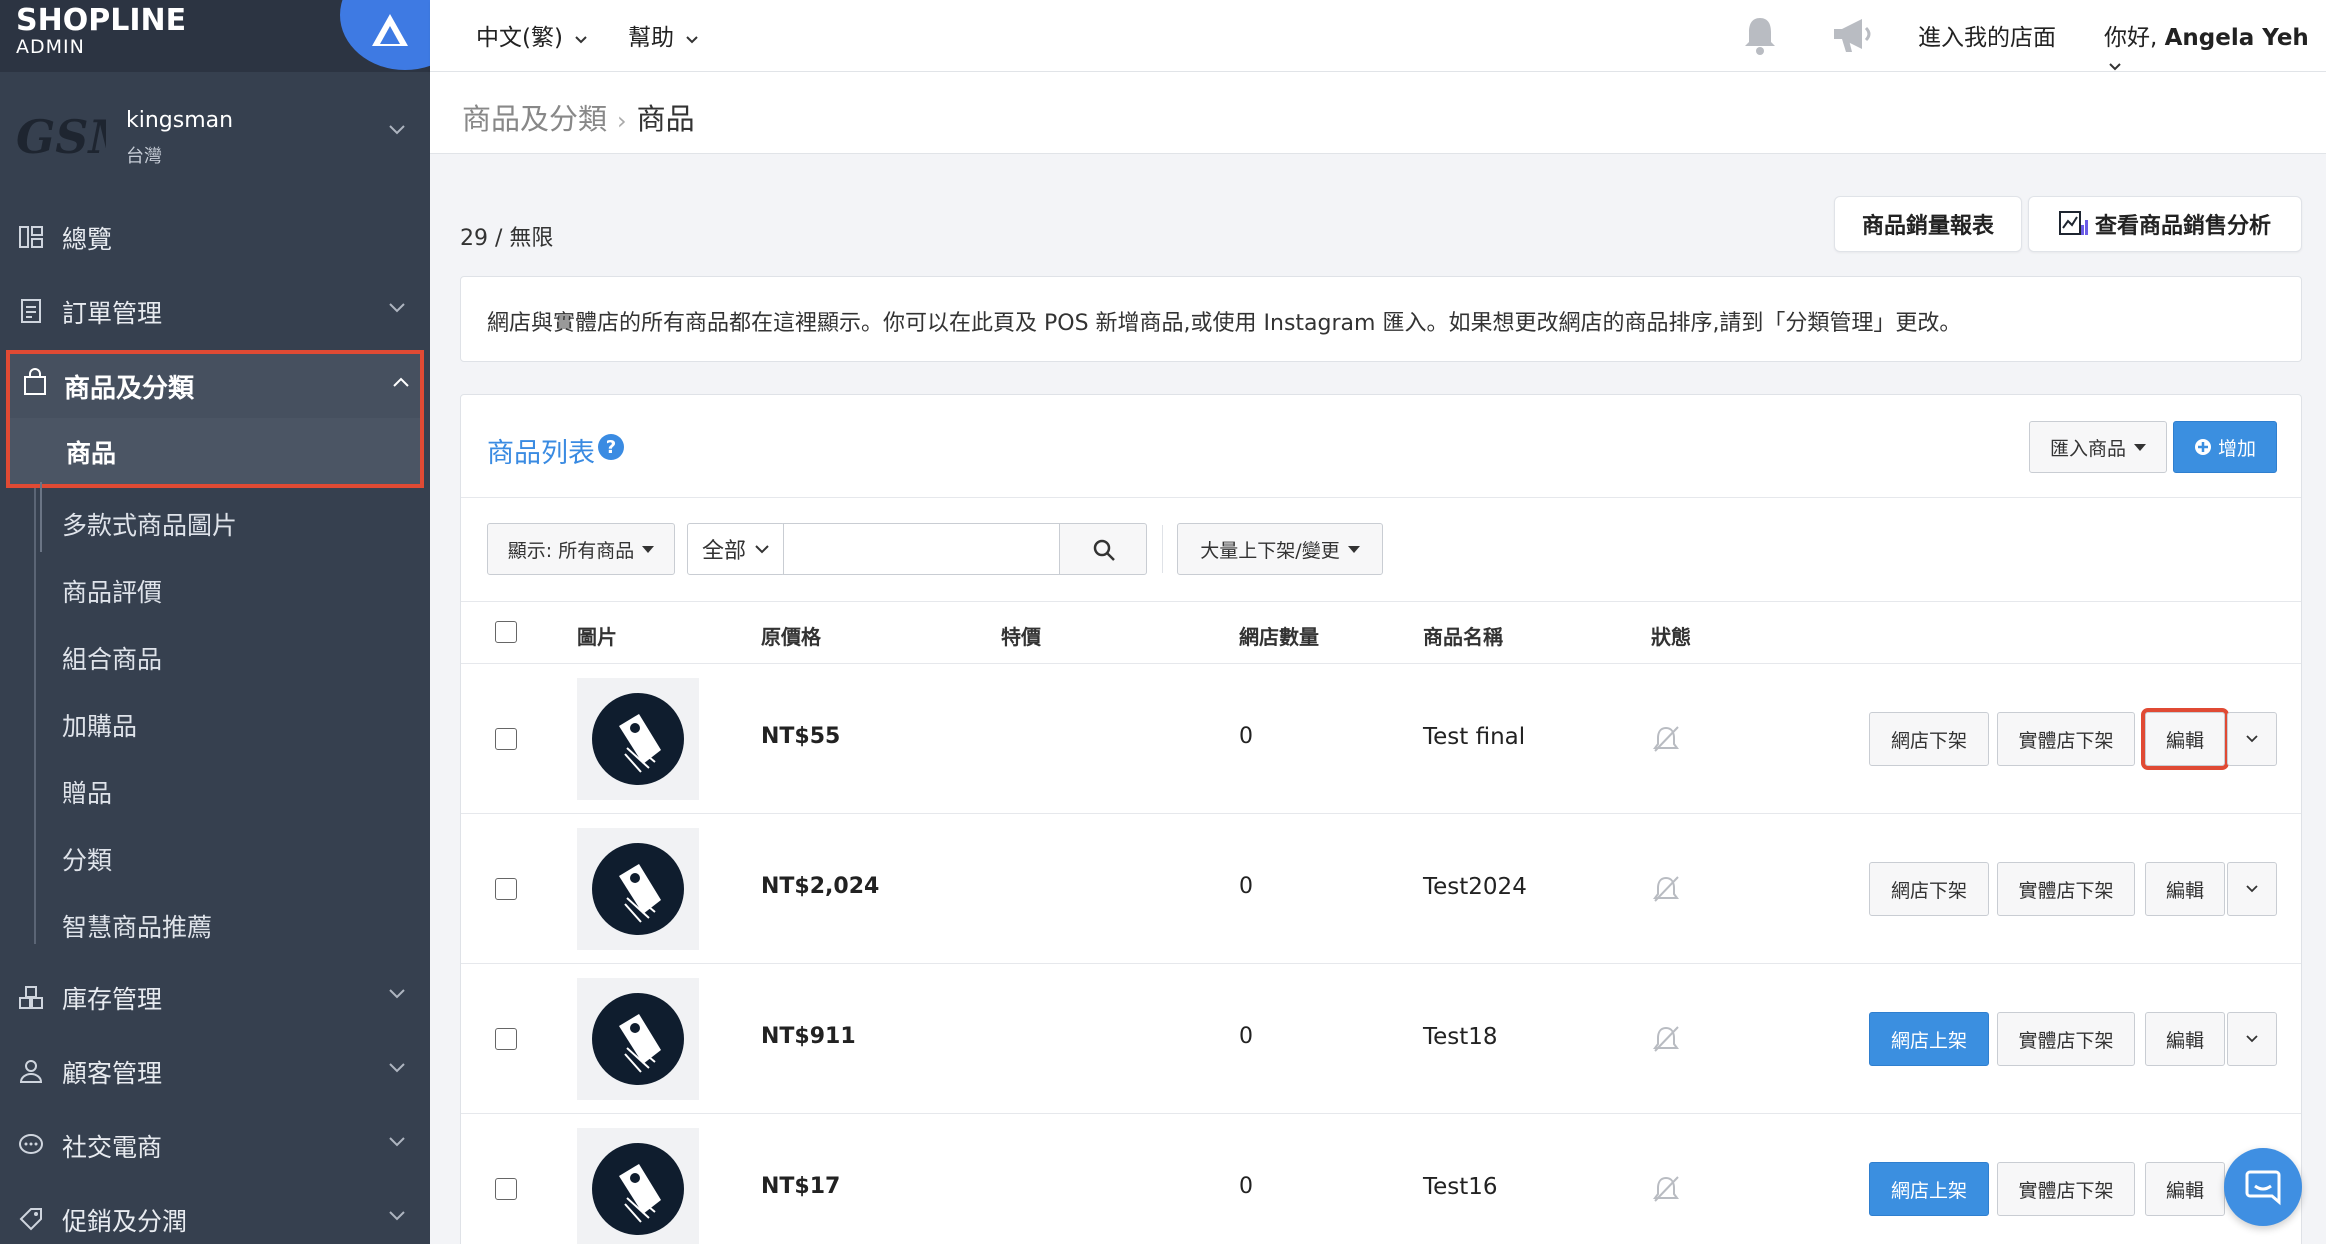 The height and width of the screenshot is (1244, 2326). What do you see at coordinates (112, 658) in the screenshot?
I see `nav-sub-bundles: 組合商品` at bounding box center [112, 658].